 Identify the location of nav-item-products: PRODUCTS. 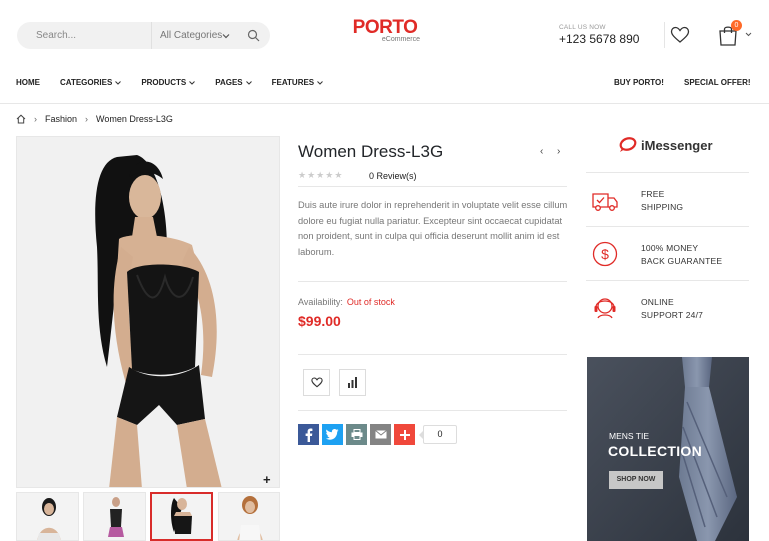
(168, 82).